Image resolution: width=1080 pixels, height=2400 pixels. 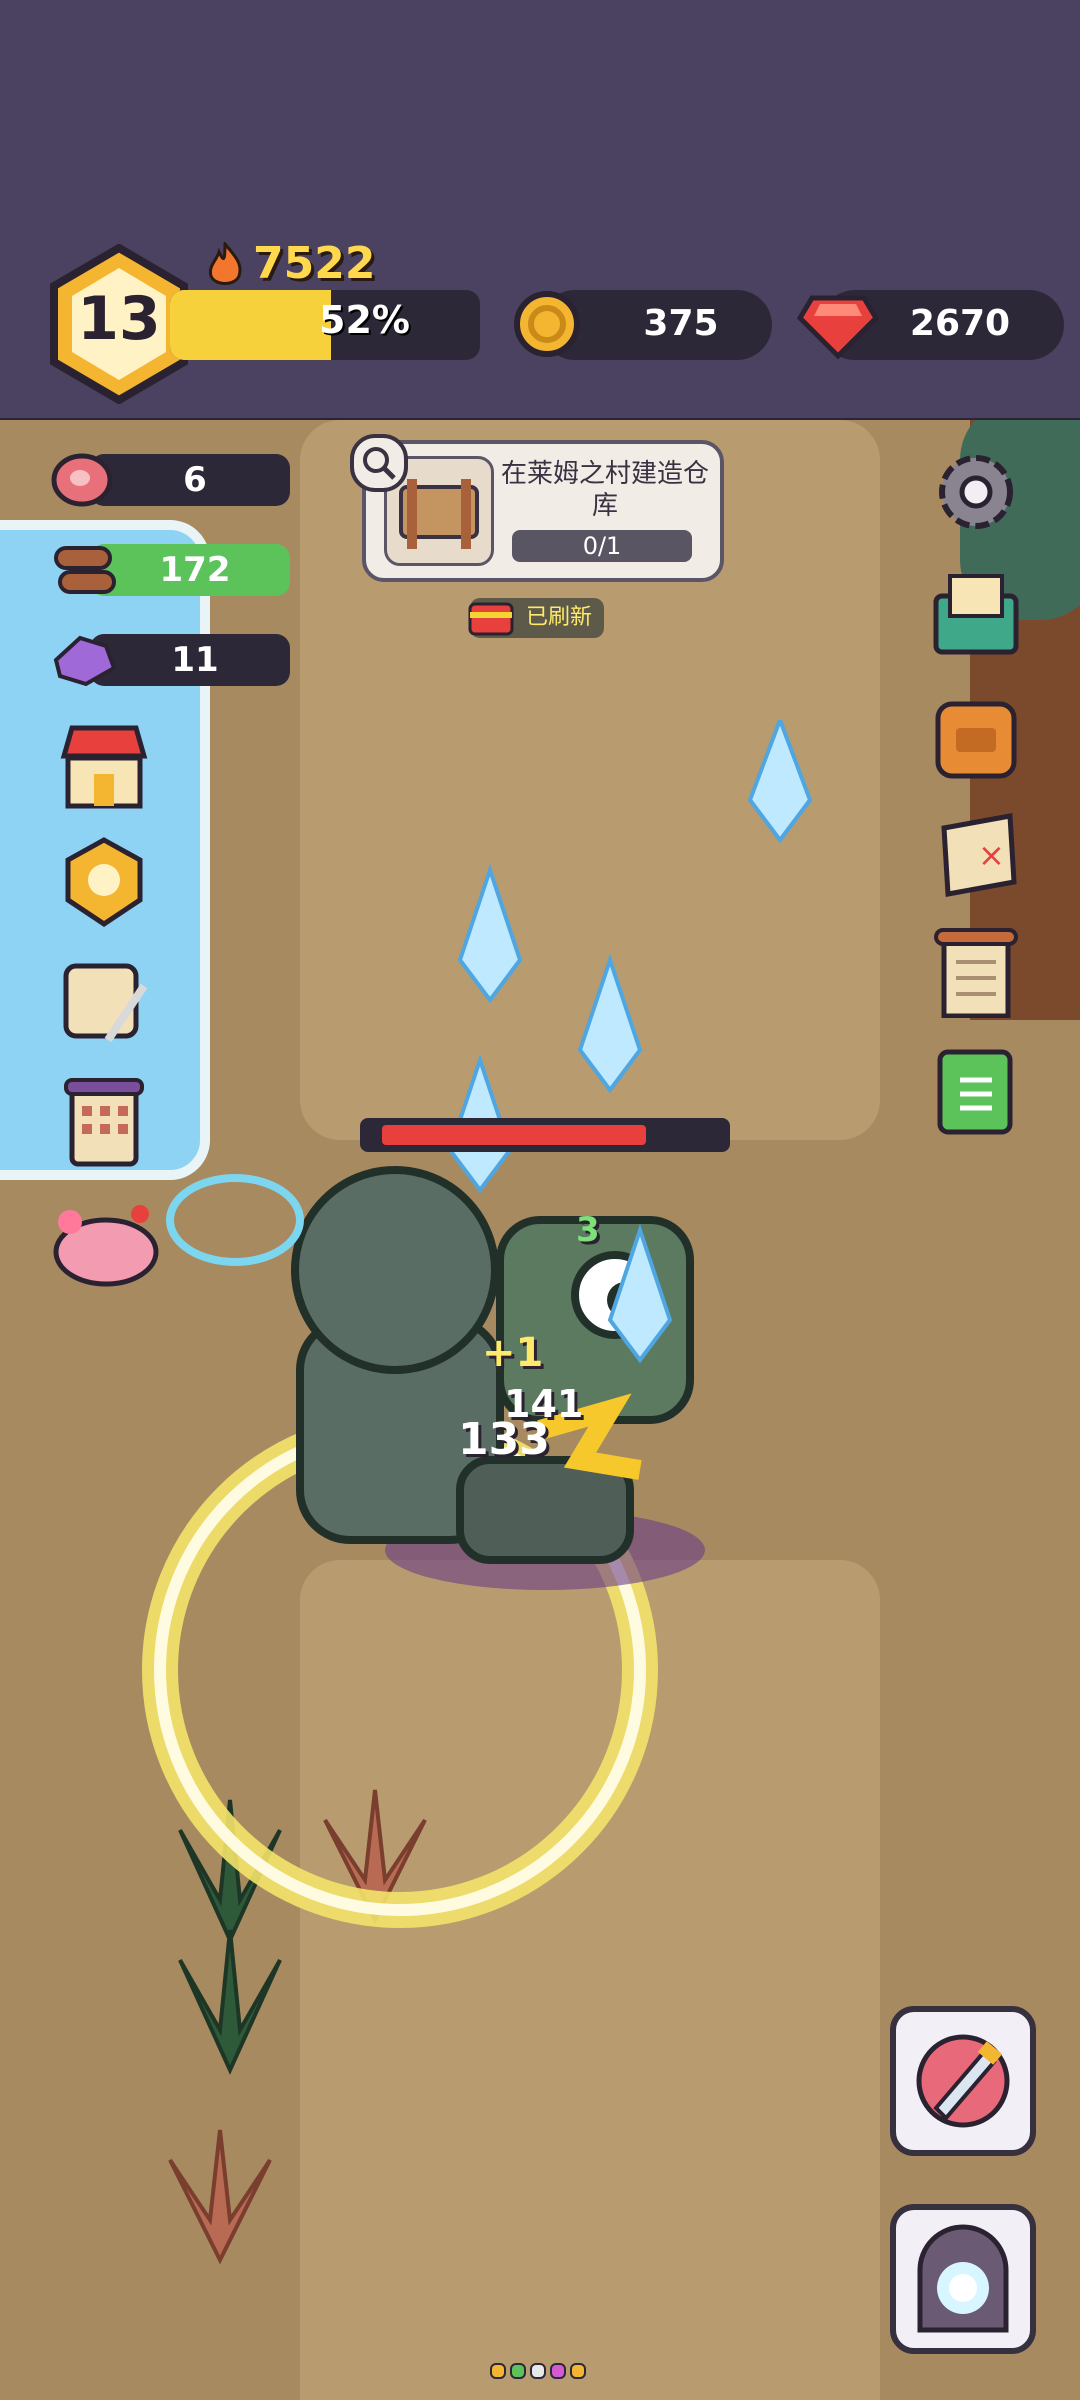 What do you see at coordinates (104, 1122) in the screenshot?
I see `calendar-scroll-icon` at bounding box center [104, 1122].